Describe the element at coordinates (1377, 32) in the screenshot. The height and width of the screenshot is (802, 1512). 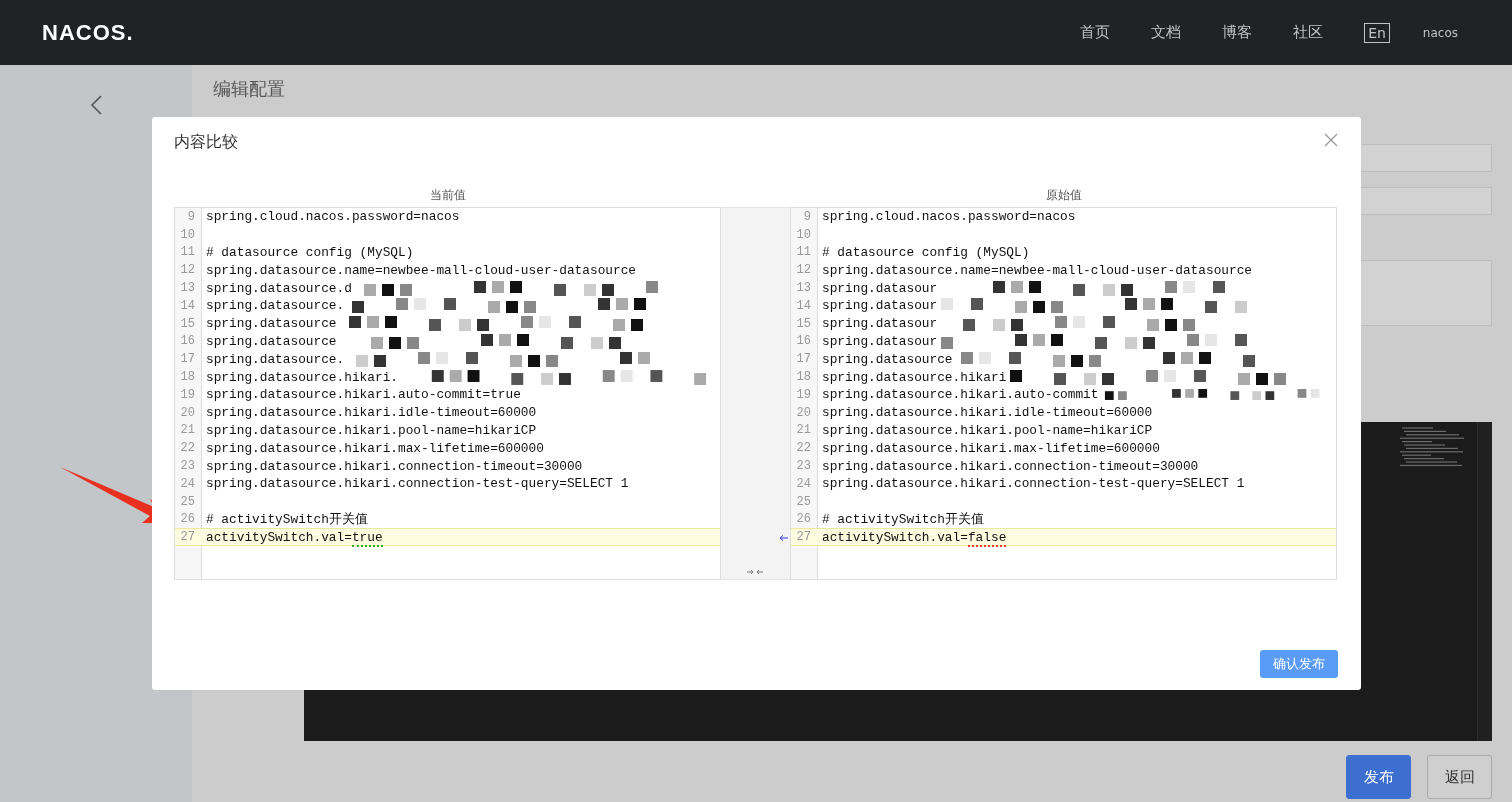
I see `language-toggle: En` at that location.